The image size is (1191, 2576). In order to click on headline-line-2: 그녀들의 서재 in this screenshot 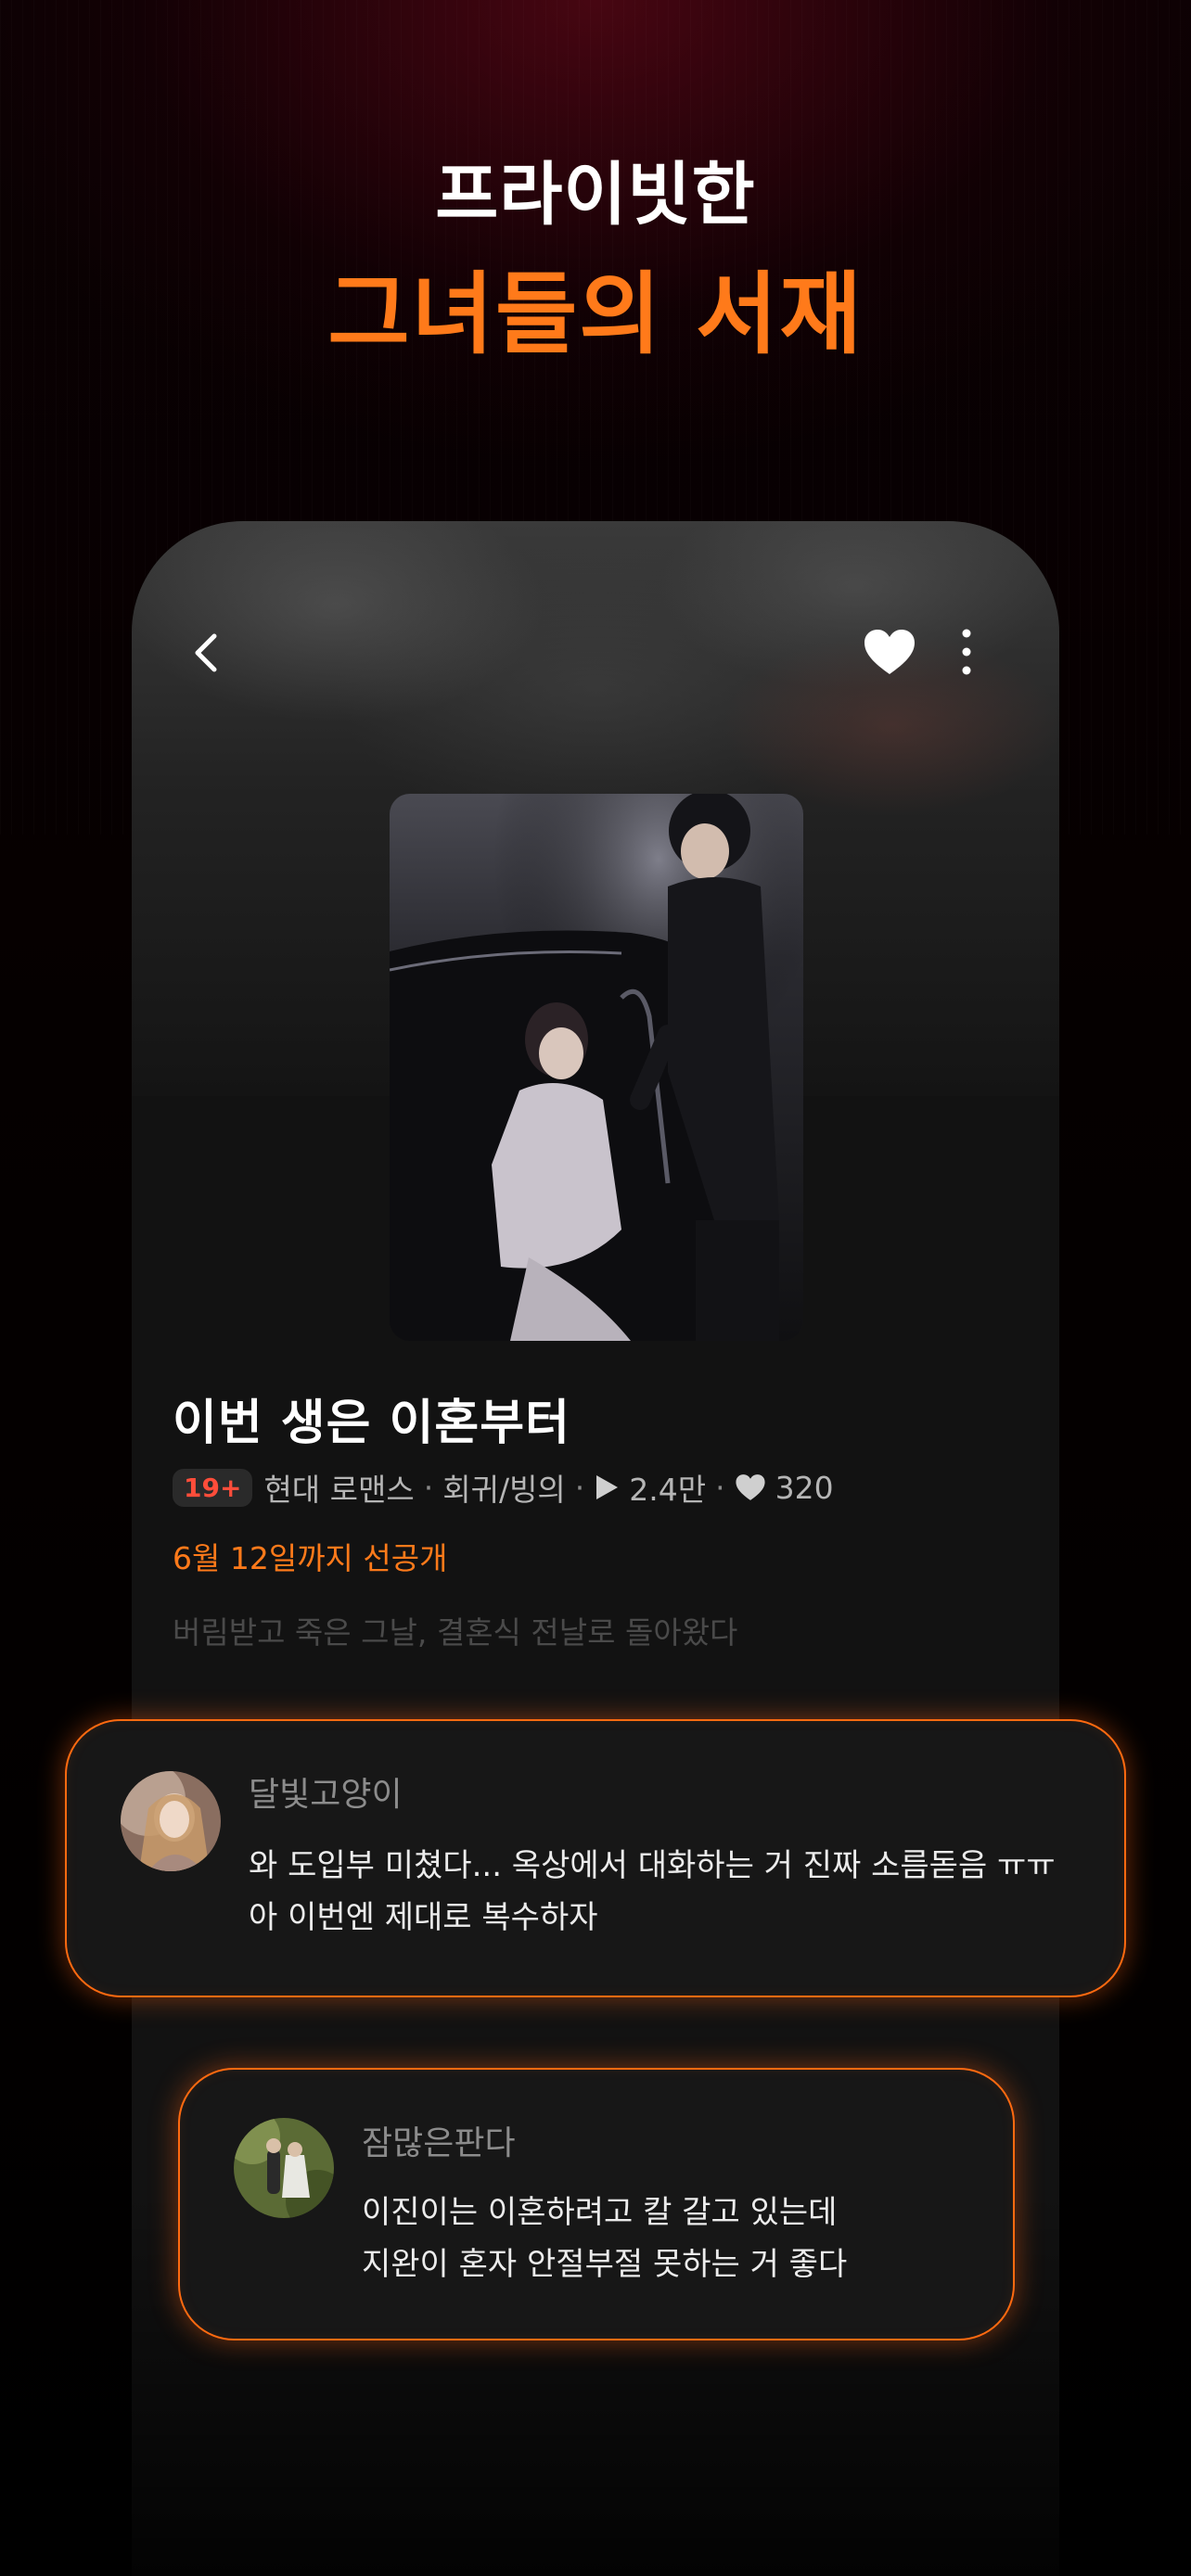, I will do `click(595, 314)`.